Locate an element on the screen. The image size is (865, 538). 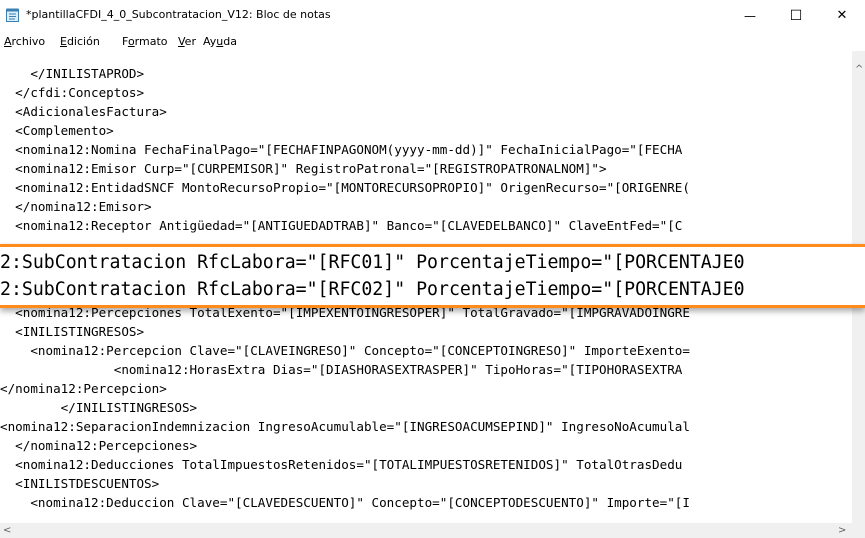
scroll-left-icon: < is located at coordinates (7, 531).